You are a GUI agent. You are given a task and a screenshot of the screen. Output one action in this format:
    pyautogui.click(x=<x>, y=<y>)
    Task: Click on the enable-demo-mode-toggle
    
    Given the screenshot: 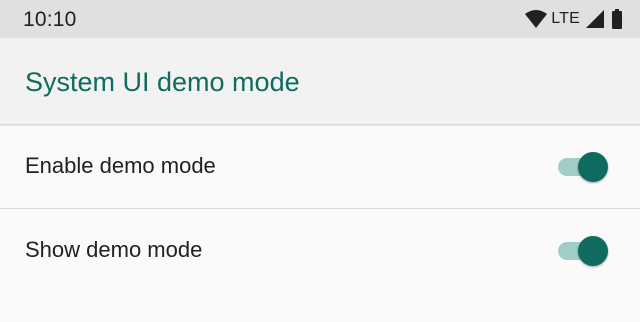 What is the action you would take?
    pyautogui.click(x=584, y=167)
    